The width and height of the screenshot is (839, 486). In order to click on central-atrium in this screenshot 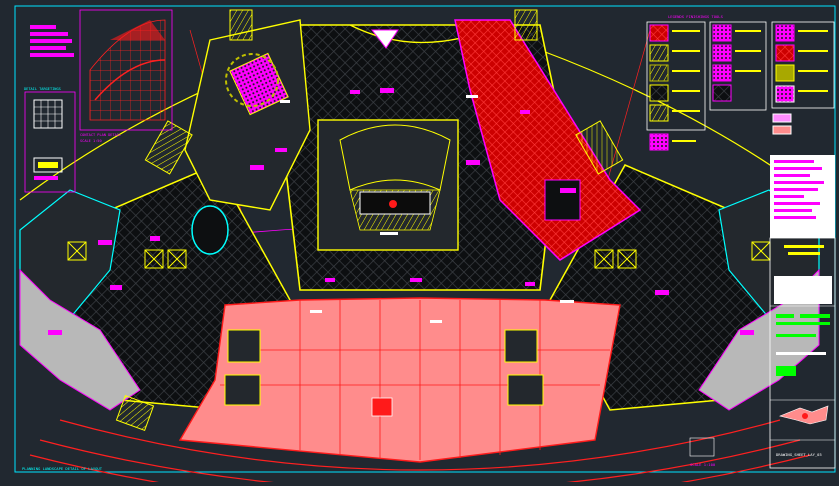, I will do `click(388, 185)`.